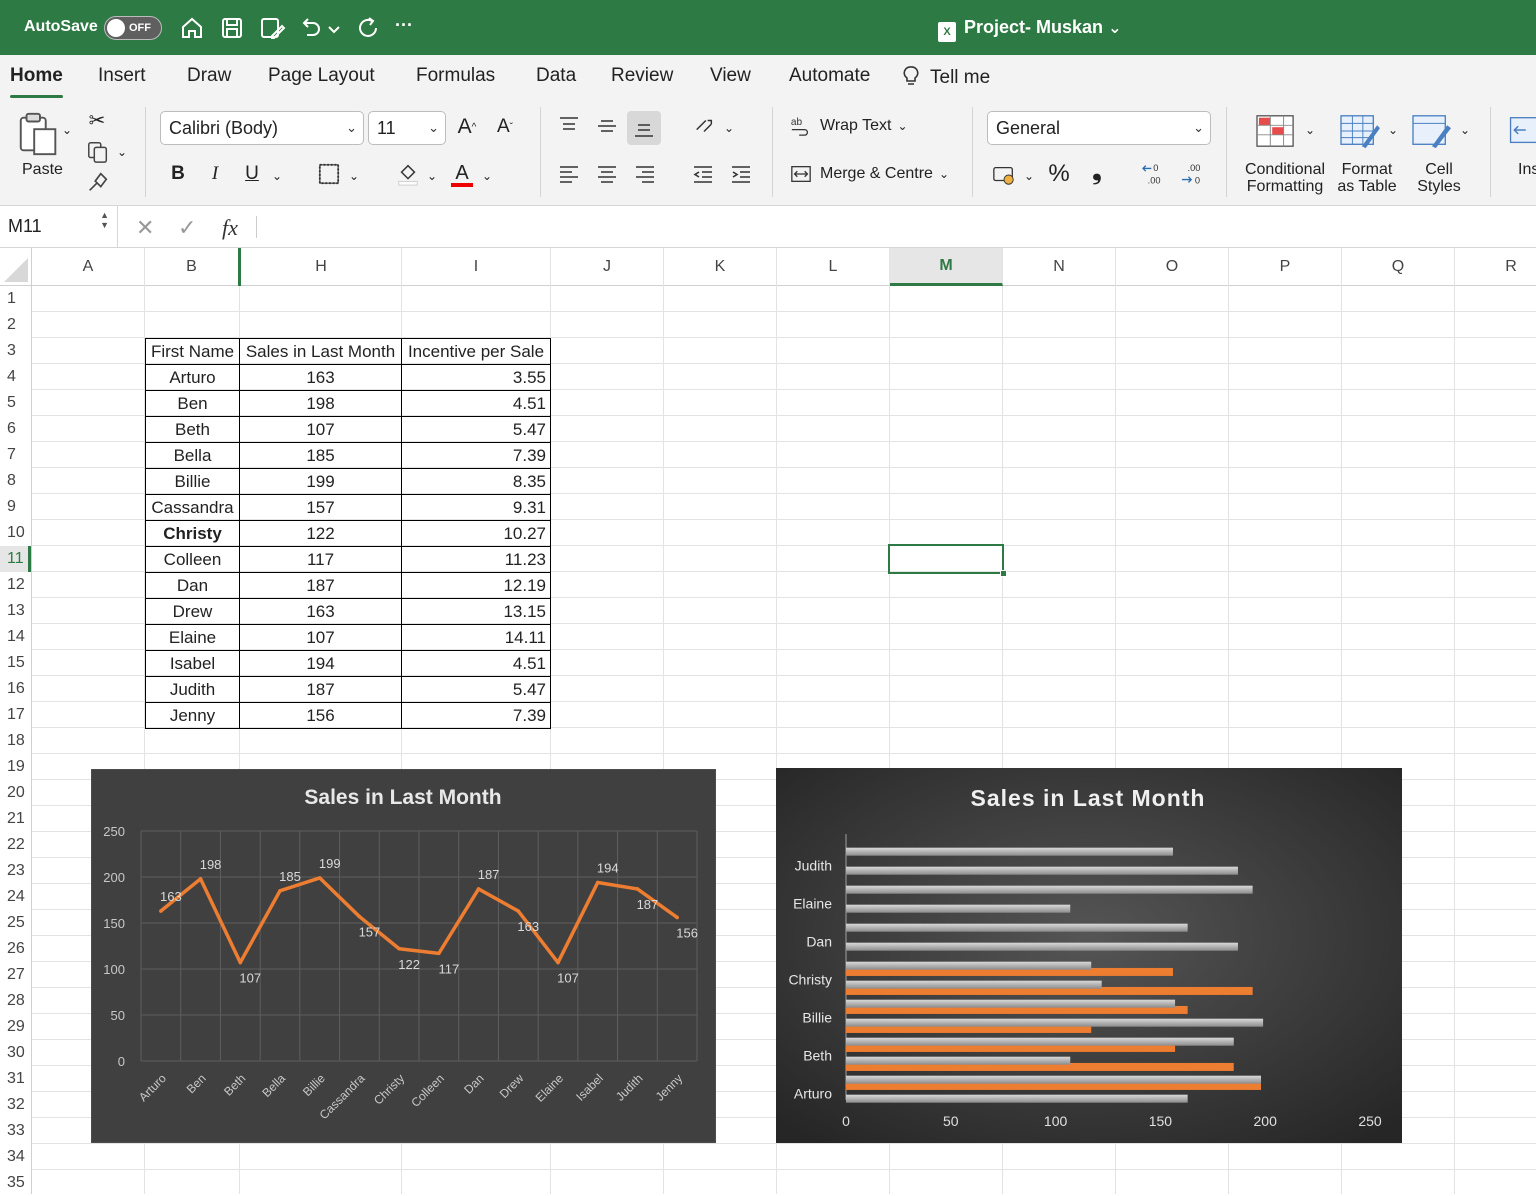  Describe the element at coordinates (1285, 267) in the screenshot. I see `column-header-p: P` at that location.